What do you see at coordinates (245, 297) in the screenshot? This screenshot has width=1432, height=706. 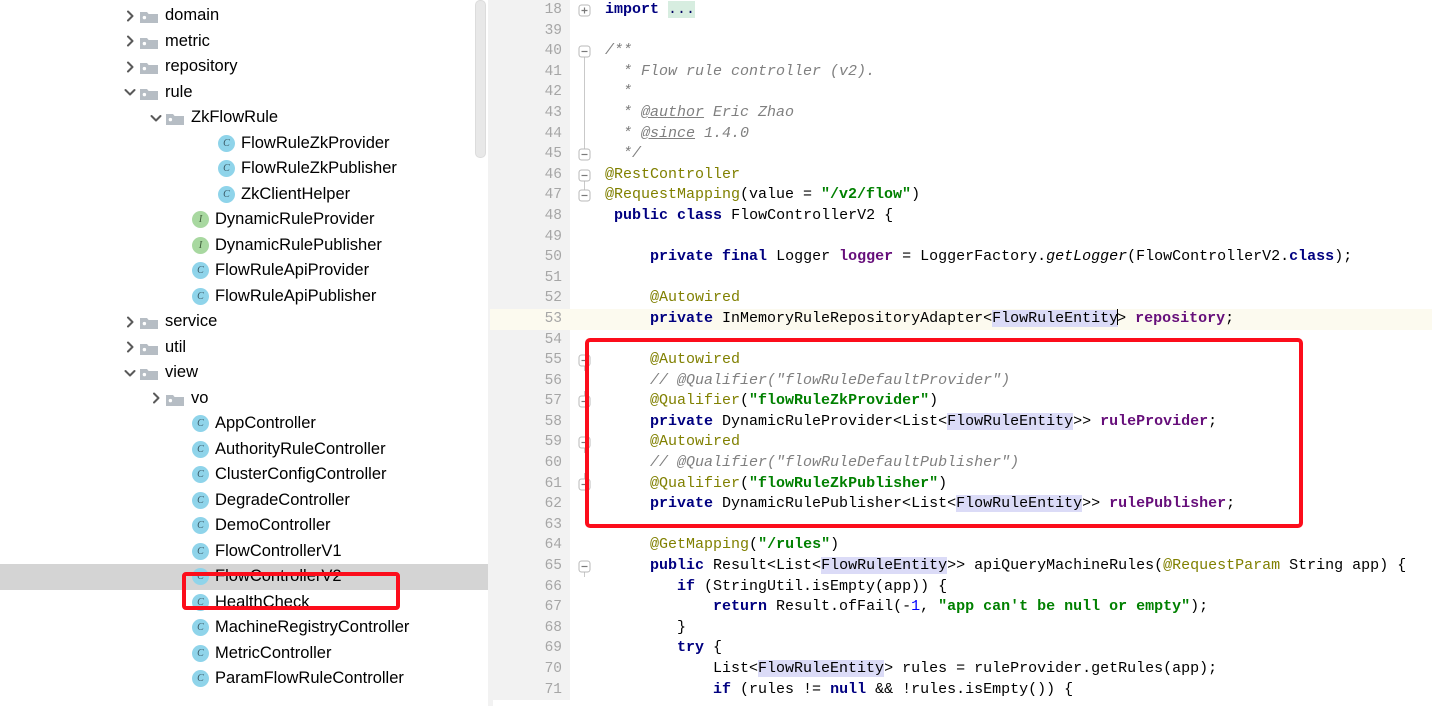 I see `tree-item-flowruleapipublisher: C FlowRuleApiPublisher` at bounding box center [245, 297].